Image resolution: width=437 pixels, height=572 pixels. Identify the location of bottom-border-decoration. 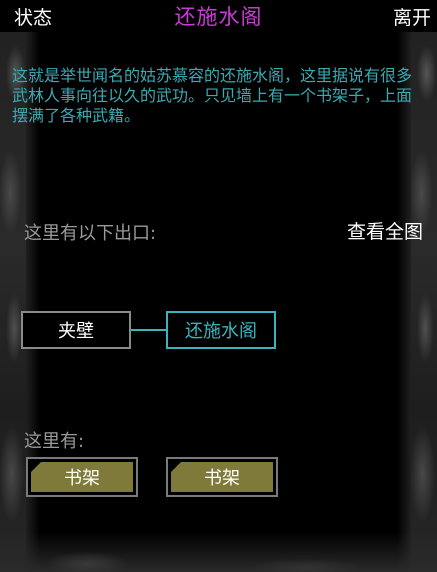
(218, 552).